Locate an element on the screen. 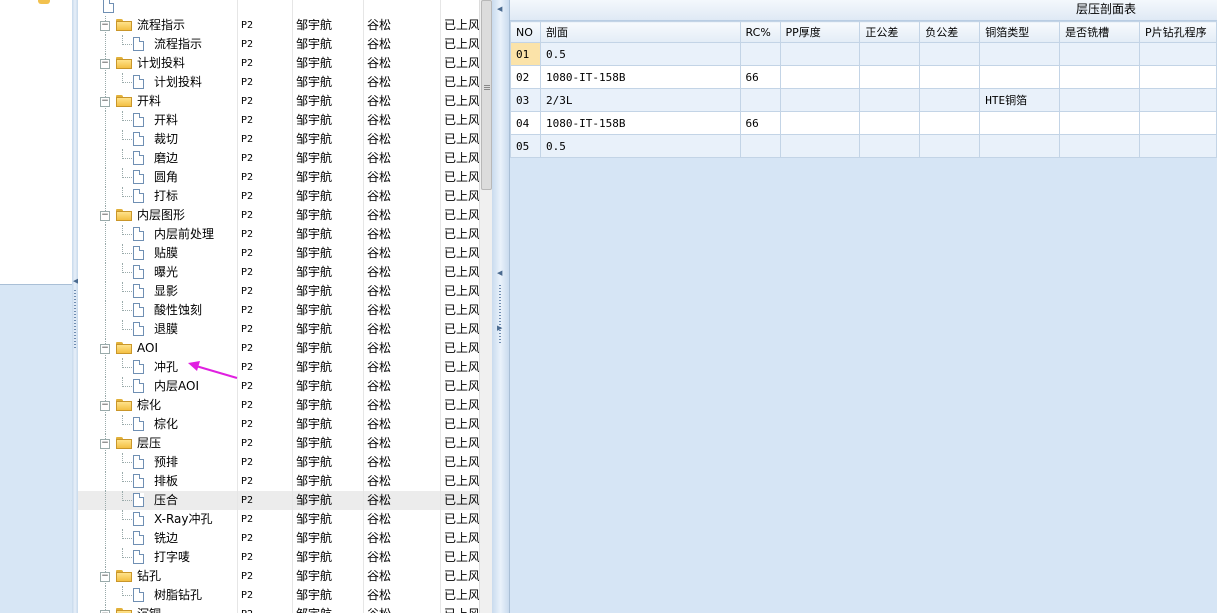 This screenshot has width=1217, height=613. row-number-cell: 04 is located at coordinates (525, 123).